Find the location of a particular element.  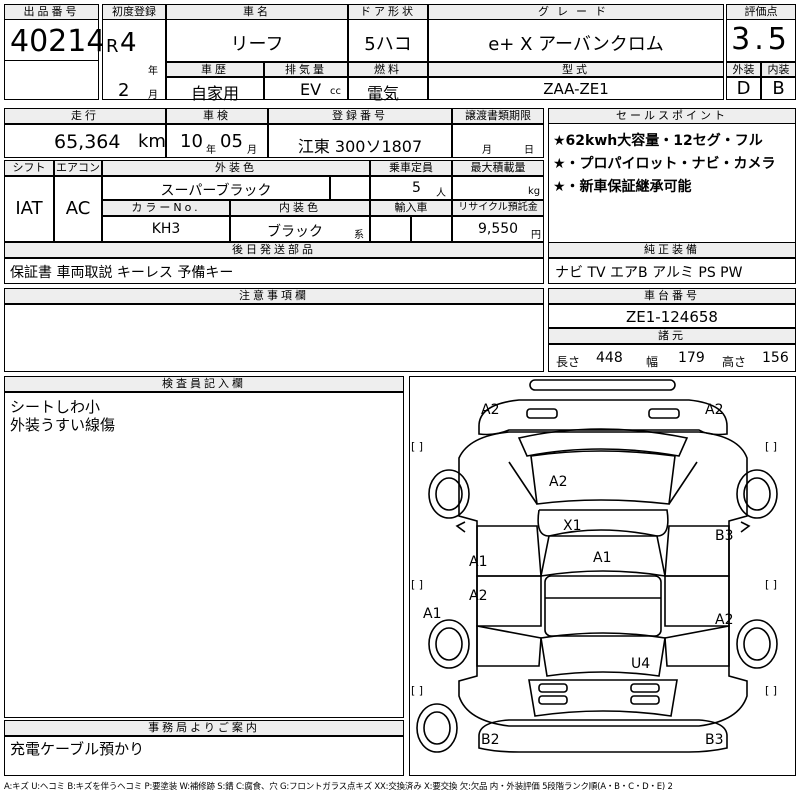

car-name: リーフ is located at coordinates (257, 44).